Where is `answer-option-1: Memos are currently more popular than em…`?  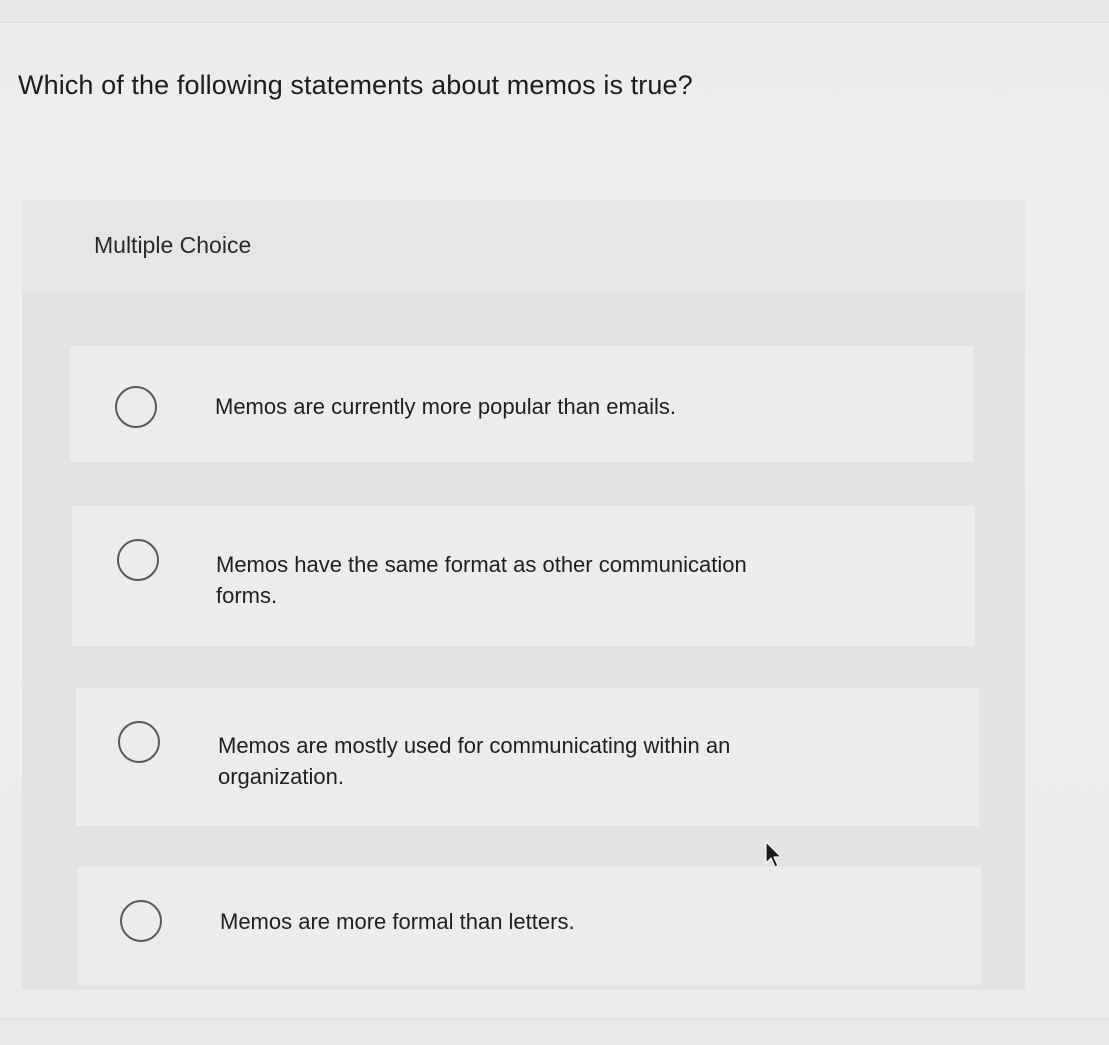
answer-option-1: Memos are currently more popular than em… is located at coordinates (521, 404).